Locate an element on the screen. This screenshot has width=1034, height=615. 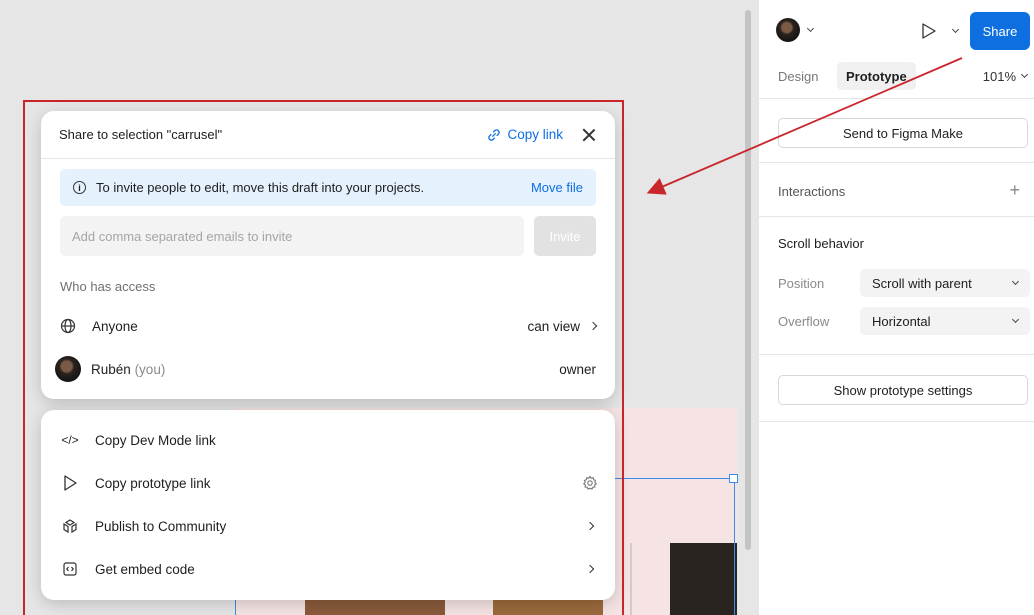
gear-icon is located at coordinates (590, 483).